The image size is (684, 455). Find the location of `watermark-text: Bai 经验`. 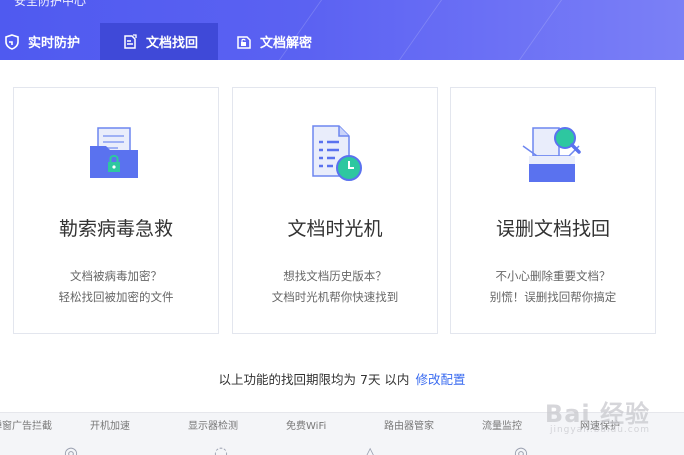

watermark-text: Bai 经验 is located at coordinates (597, 414).